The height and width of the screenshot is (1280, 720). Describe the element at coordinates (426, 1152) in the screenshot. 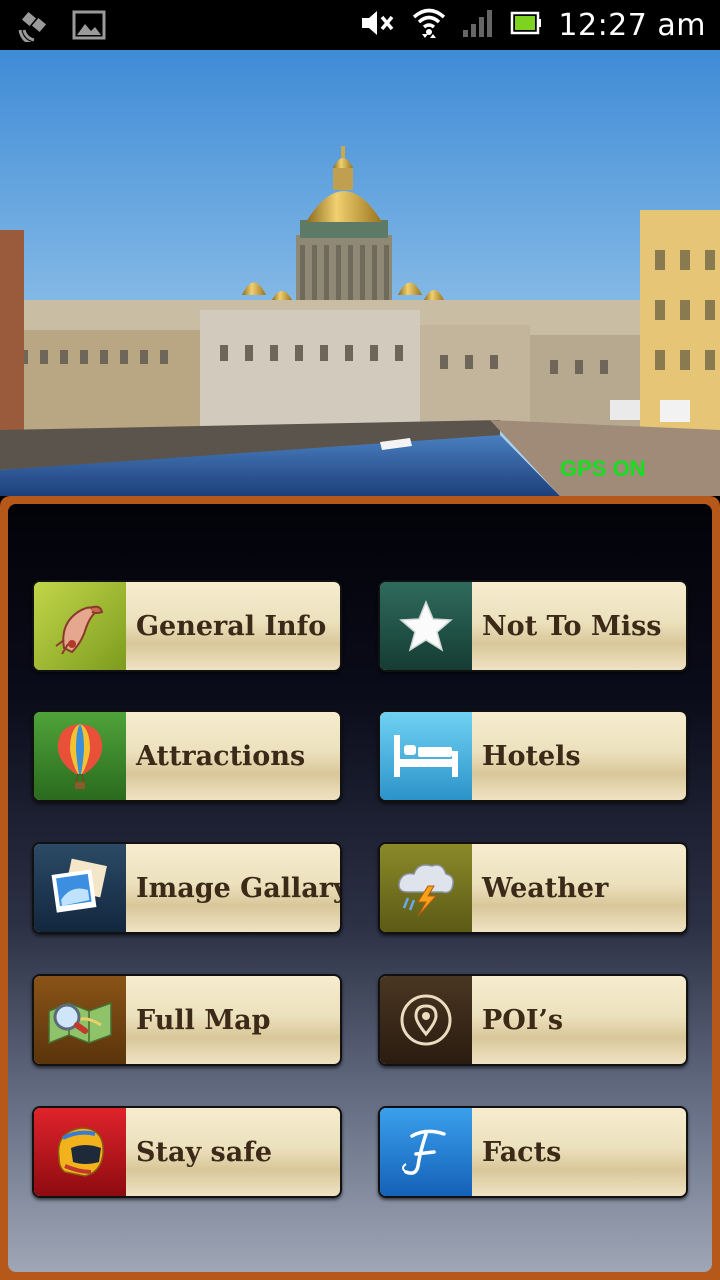

I see `facts-f-icon` at that location.